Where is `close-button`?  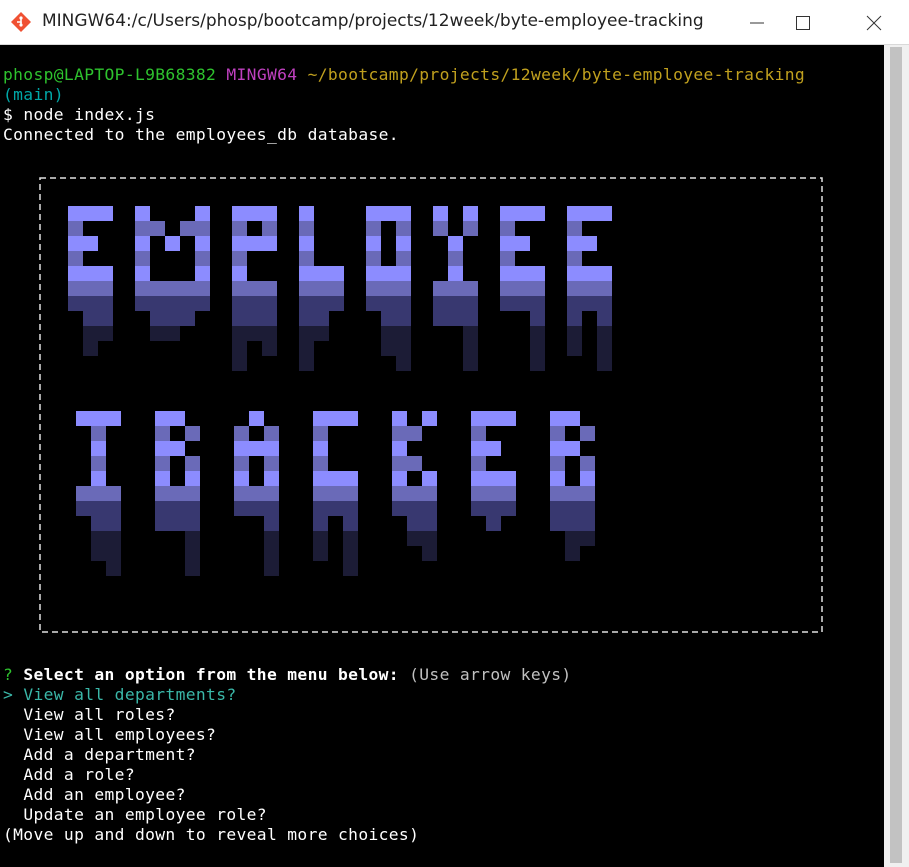
close-button is located at coordinates (874, 22).